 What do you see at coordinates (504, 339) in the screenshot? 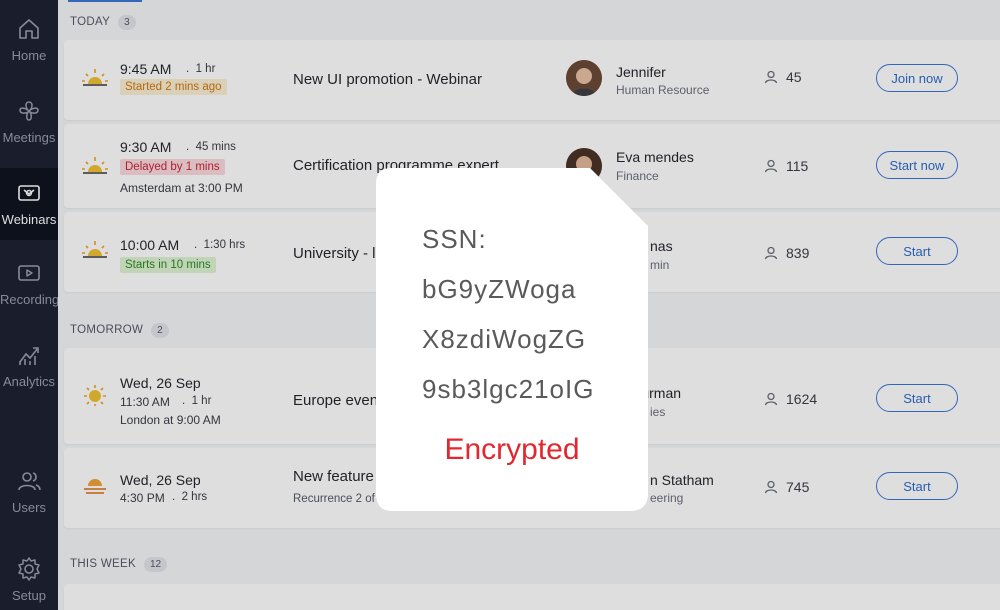
I see `ssn-cipher-line: X8zdiWogZG` at bounding box center [504, 339].